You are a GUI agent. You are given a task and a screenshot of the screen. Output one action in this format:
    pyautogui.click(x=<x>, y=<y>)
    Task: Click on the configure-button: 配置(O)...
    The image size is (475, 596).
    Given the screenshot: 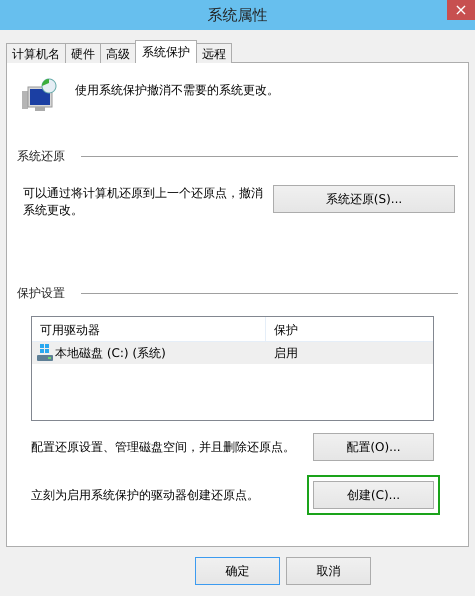 What is the action you would take?
    pyautogui.click(x=373, y=447)
    